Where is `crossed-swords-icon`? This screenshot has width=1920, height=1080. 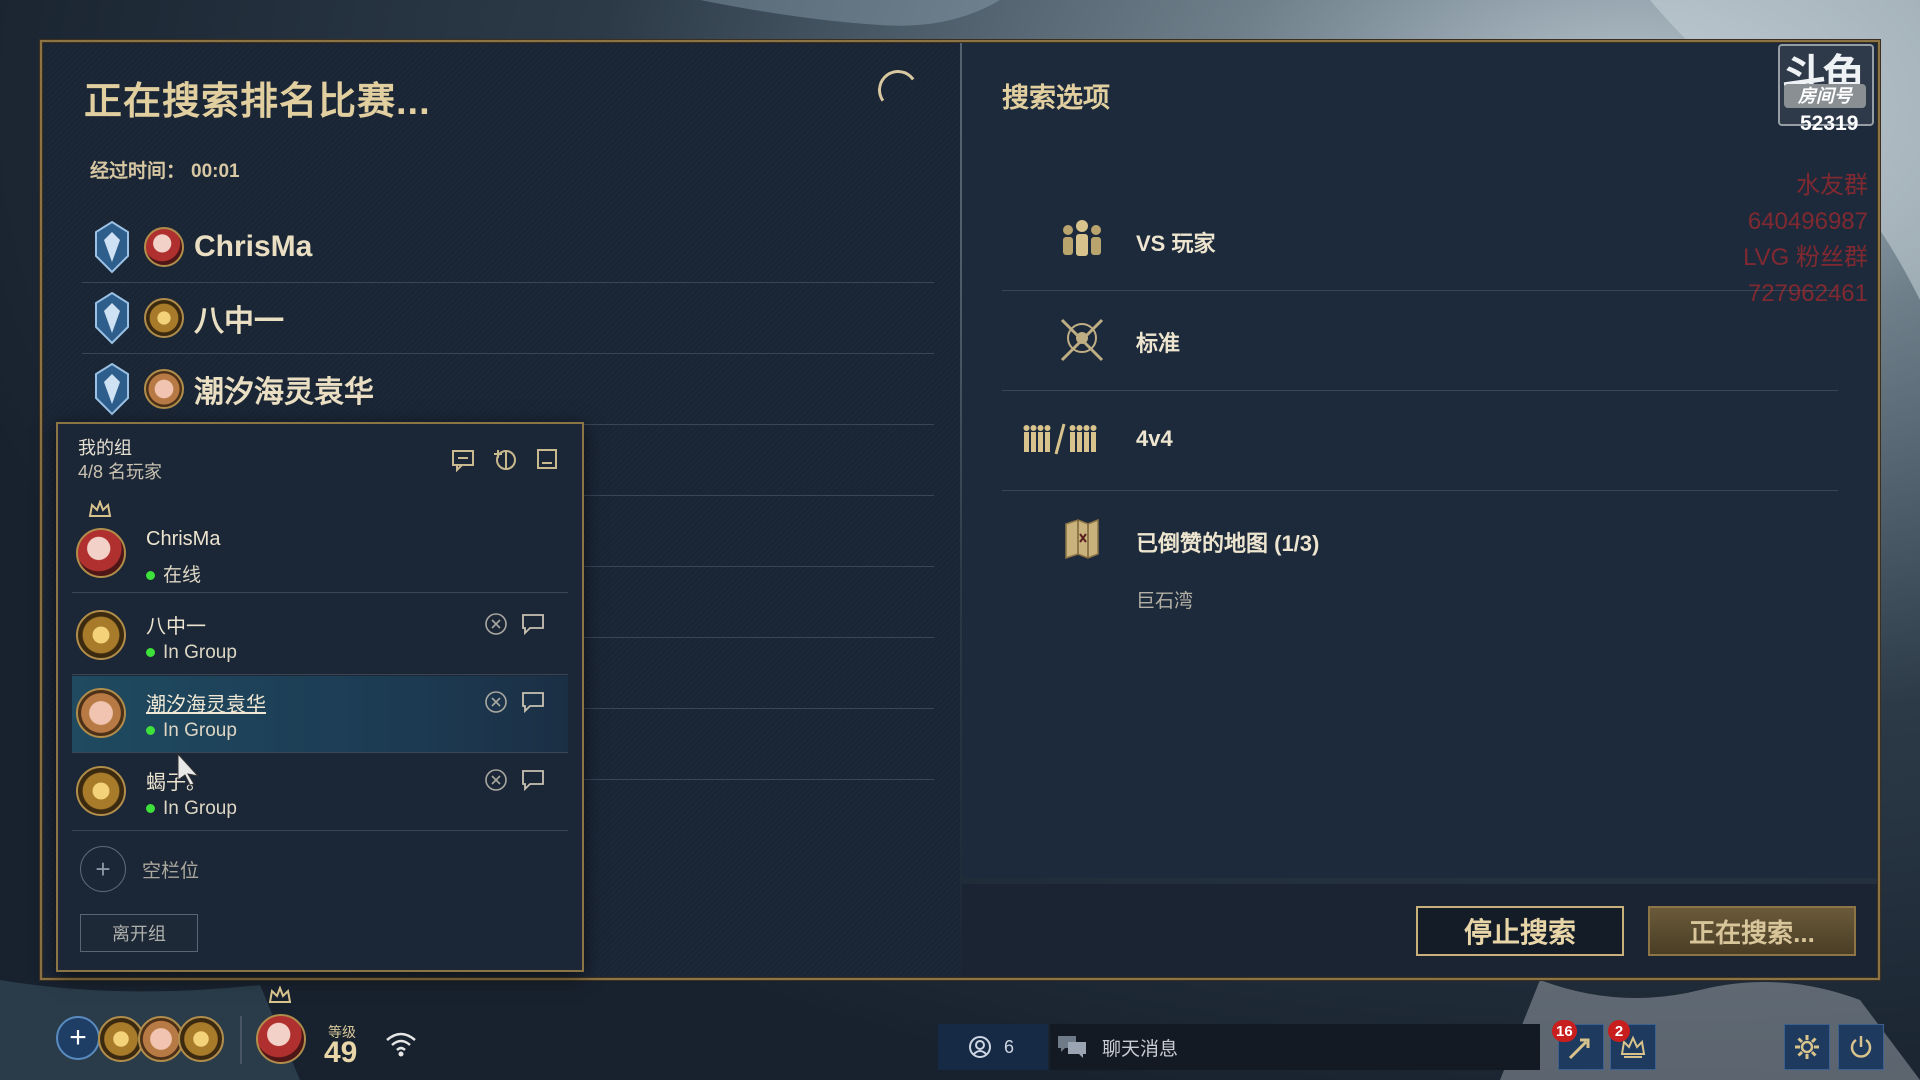 crossed-swords-icon is located at coordinates (1082, 340).